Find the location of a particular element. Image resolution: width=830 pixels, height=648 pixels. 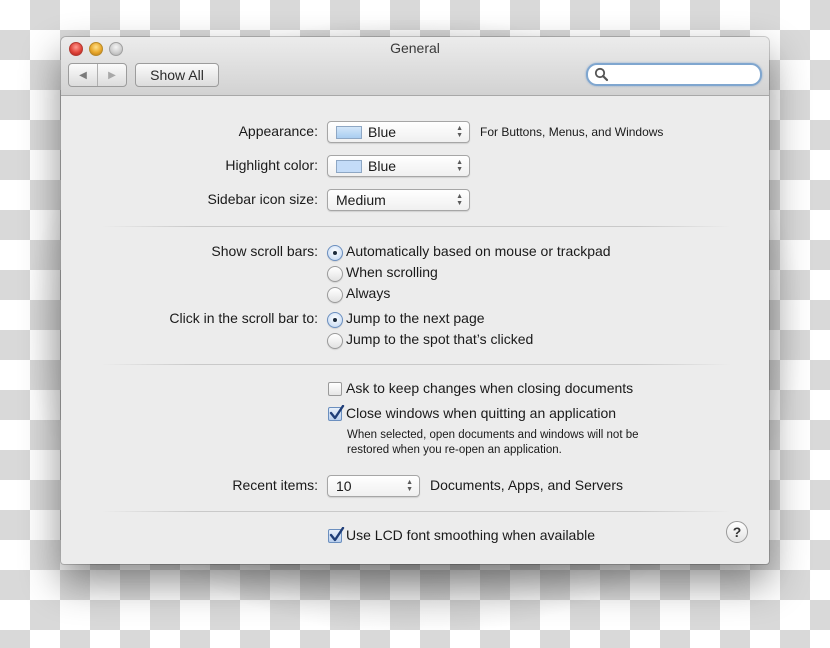

jump-next-page-radio is located at coordinates (335, 320).